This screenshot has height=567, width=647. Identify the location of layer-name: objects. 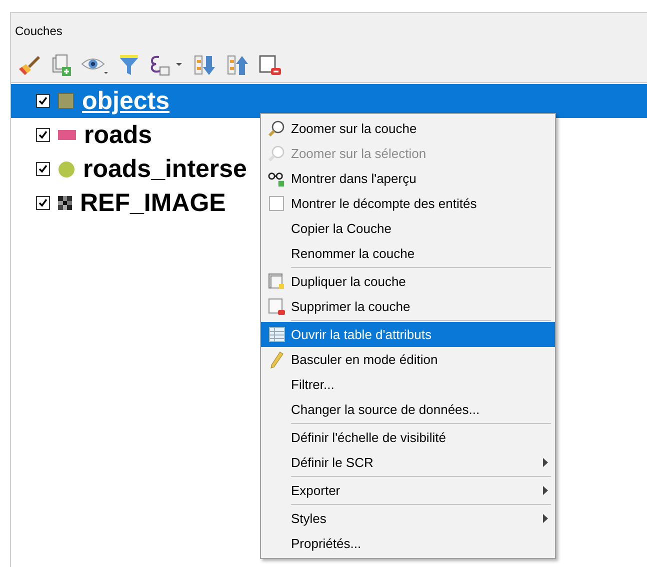
(126, 101).